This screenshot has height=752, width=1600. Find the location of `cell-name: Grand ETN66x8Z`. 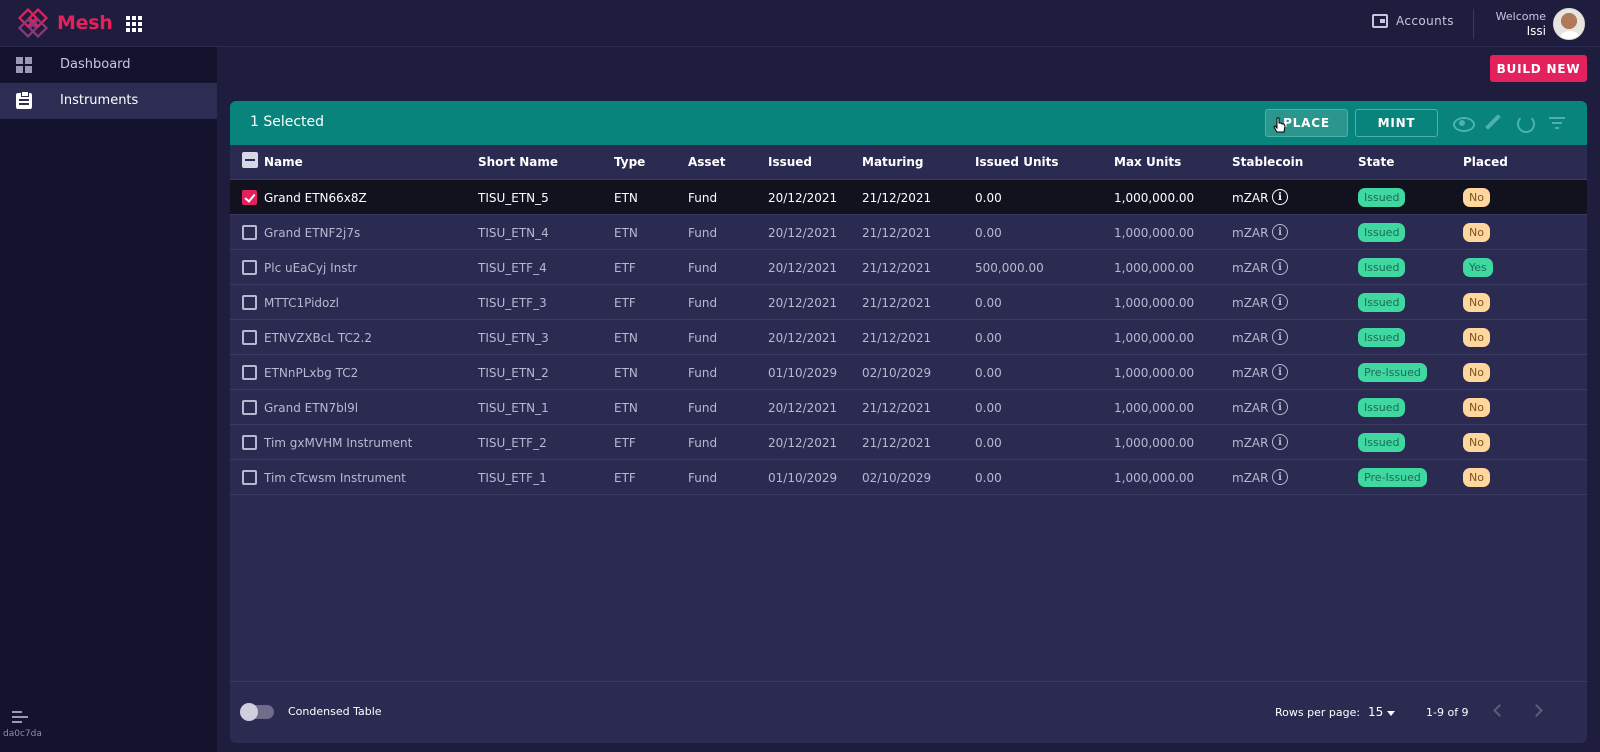

cell-name: Grand ETN66x8Z is located at coordinates (315, 198).